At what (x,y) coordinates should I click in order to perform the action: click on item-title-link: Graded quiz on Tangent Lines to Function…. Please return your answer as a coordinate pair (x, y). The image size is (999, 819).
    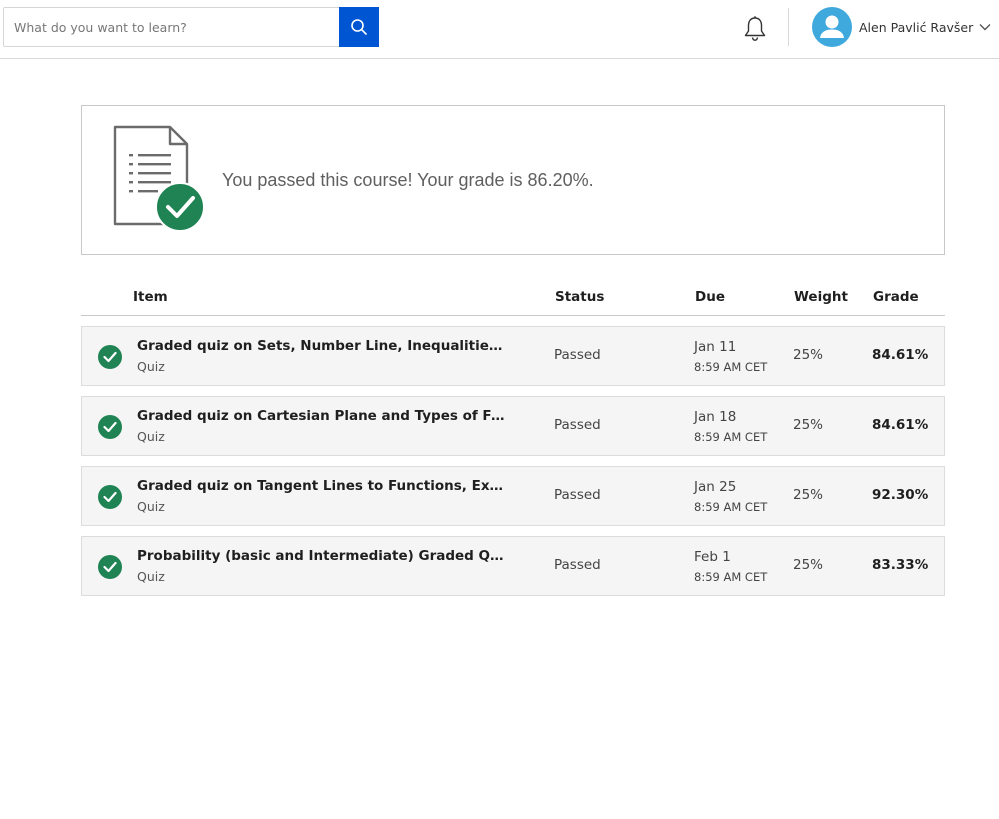
    Looking at the image, I should click on (322, 486).